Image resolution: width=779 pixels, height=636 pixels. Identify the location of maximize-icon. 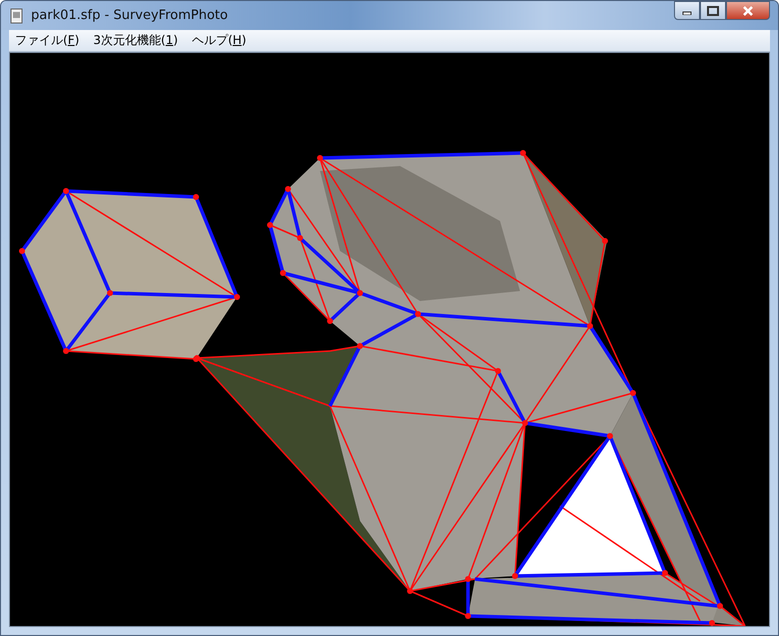
(713, 11).